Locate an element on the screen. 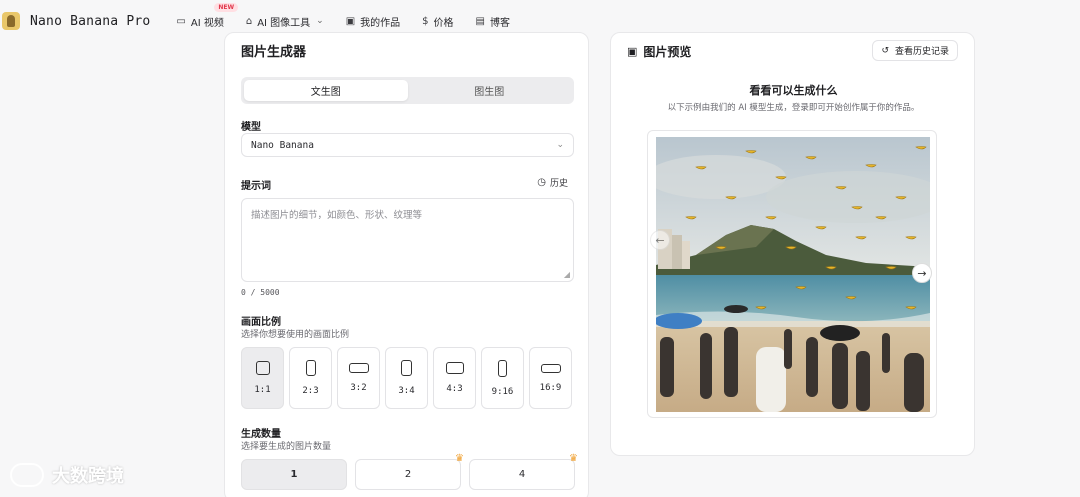 This screenshot has width=1080, height=497. arrow-right-icon: → is located at coordinates (922, 273).